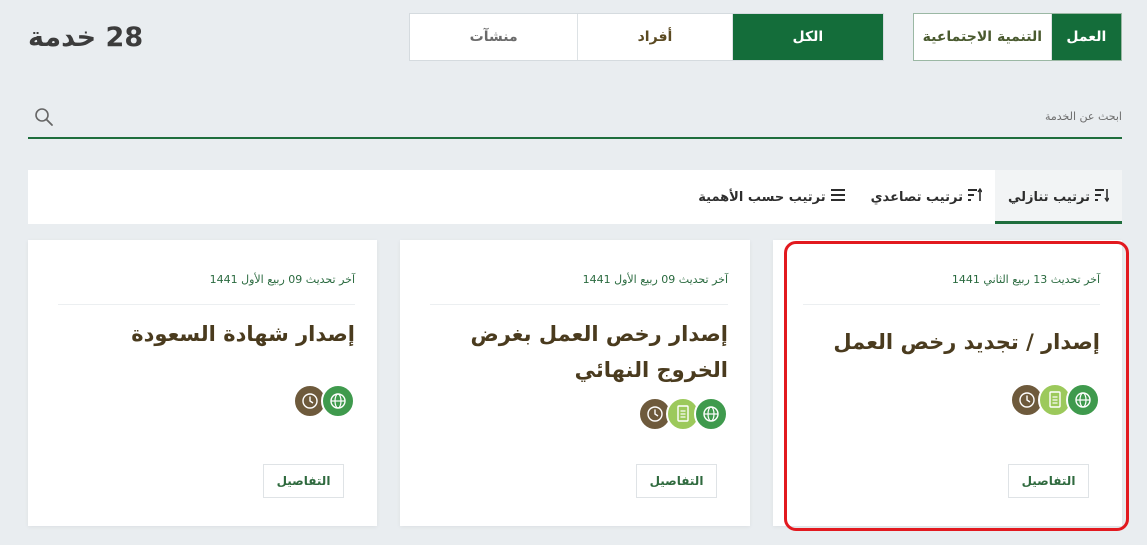 The image size is (1147, 545). What do you see at coordinates (592, 116) in the screenshot?
I see `search-input` at bounding box center [592, 116].